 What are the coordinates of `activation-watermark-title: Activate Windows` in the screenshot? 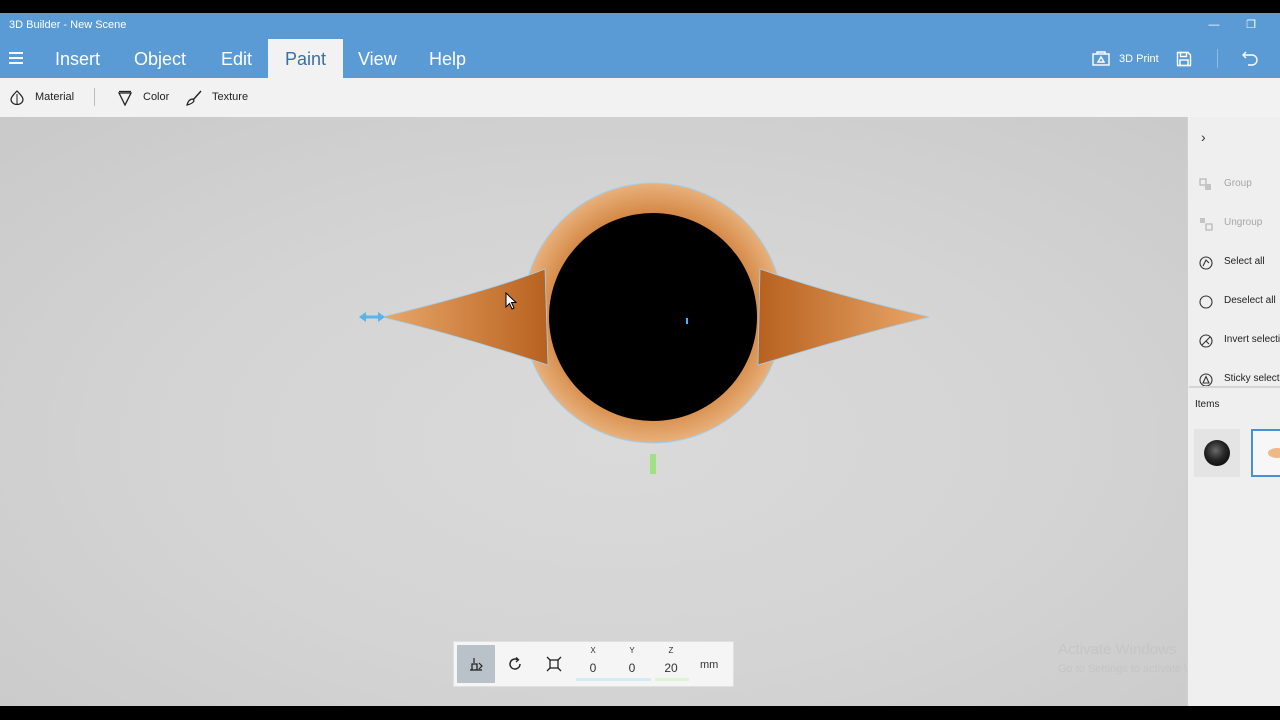 It's located at (1117, 649).